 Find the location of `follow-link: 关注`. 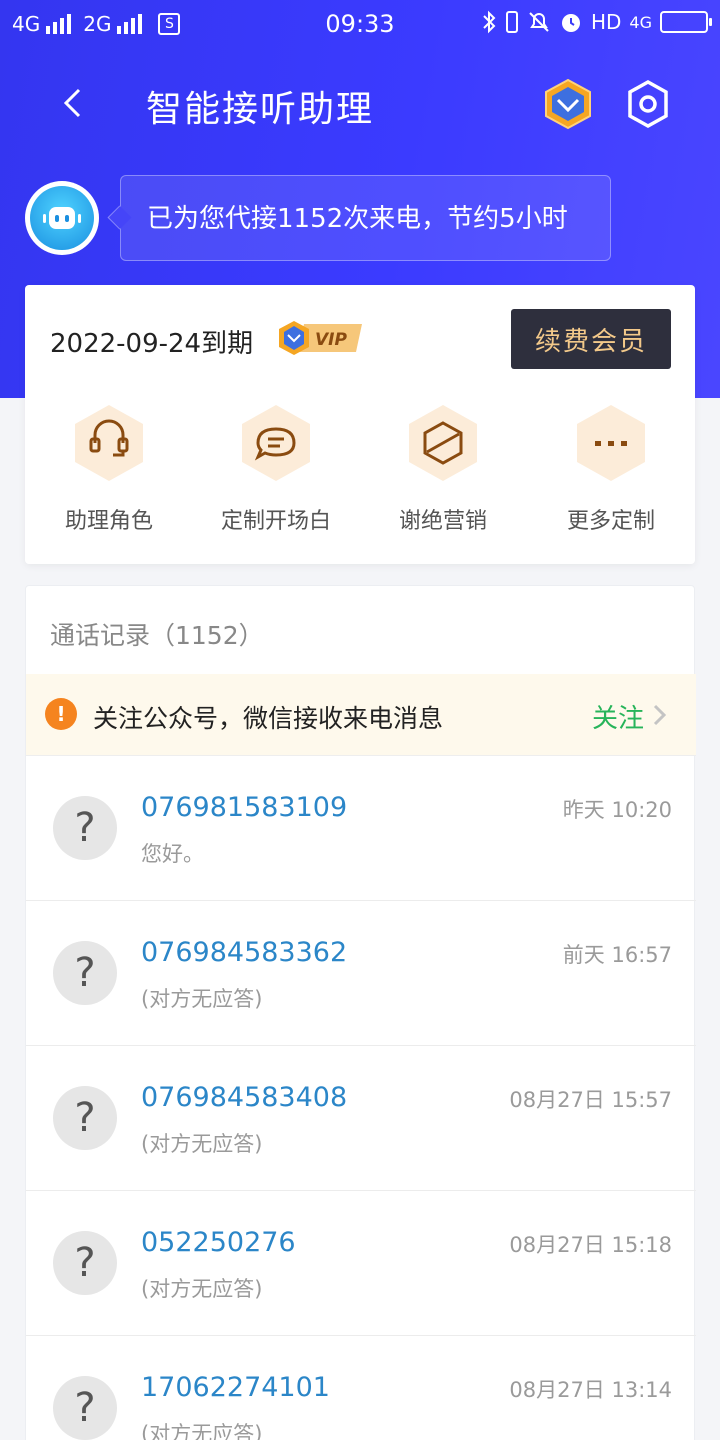

follow-link: 关注 is located at coordinates (618, 716).